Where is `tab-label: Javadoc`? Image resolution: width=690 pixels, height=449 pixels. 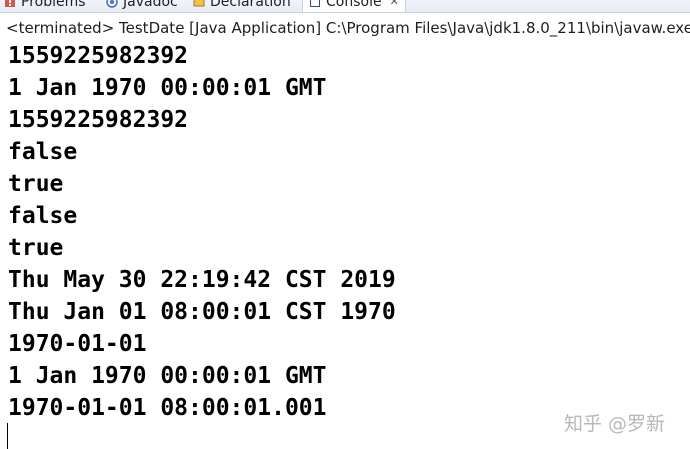 tab-label: Javadoc is located at coordinates (150, 5).